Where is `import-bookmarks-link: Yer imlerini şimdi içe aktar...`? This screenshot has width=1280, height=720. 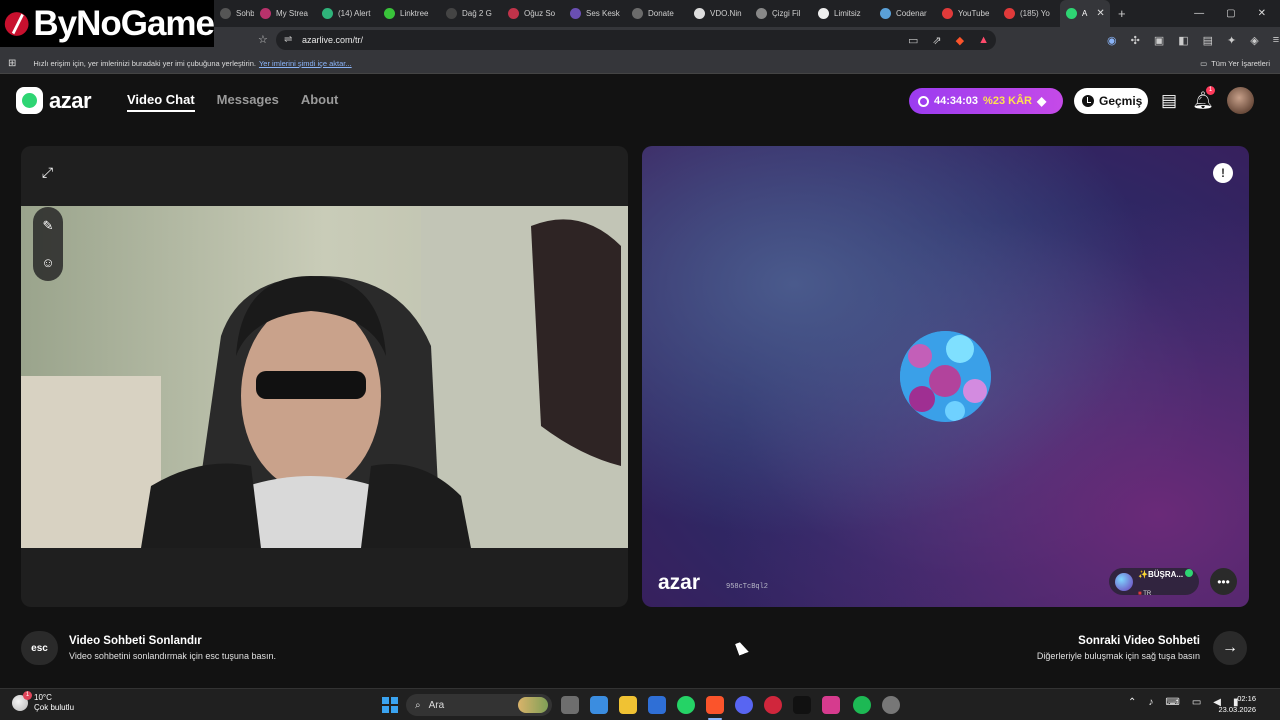
import-bookmarks-link: Yer imlerini şimdi içe aktar... is located at coordinates (305, 63).